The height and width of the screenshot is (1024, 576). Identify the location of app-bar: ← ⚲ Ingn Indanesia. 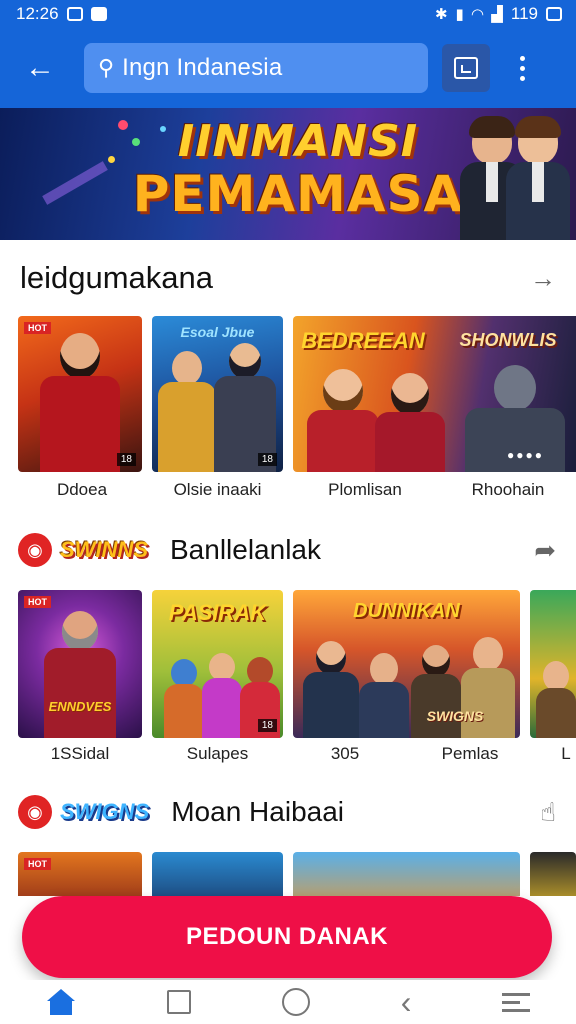
(288, 68).